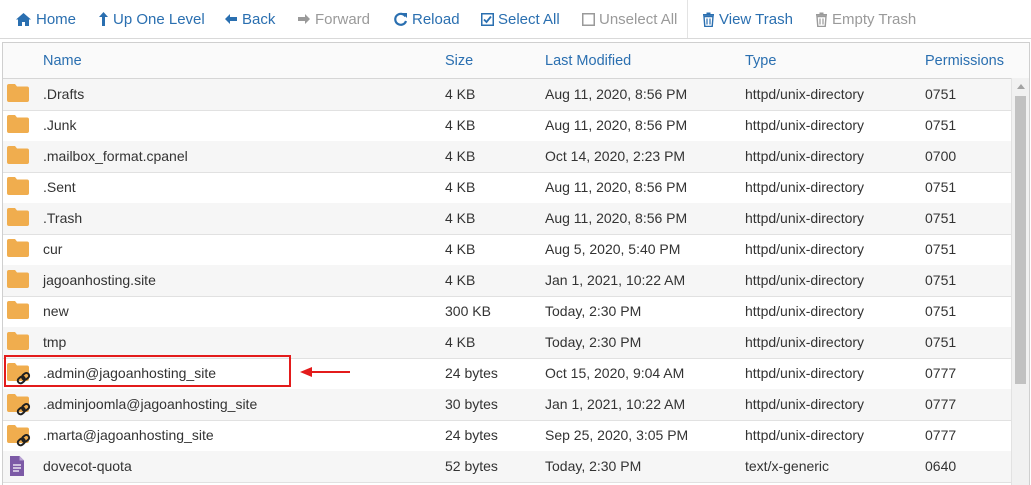 The image size is (1031, 485). Describe the element at coordinates (150, 404) in the screenshot. I see `cell-name: .adminjoomla@jagoanhosting_site` at that location.